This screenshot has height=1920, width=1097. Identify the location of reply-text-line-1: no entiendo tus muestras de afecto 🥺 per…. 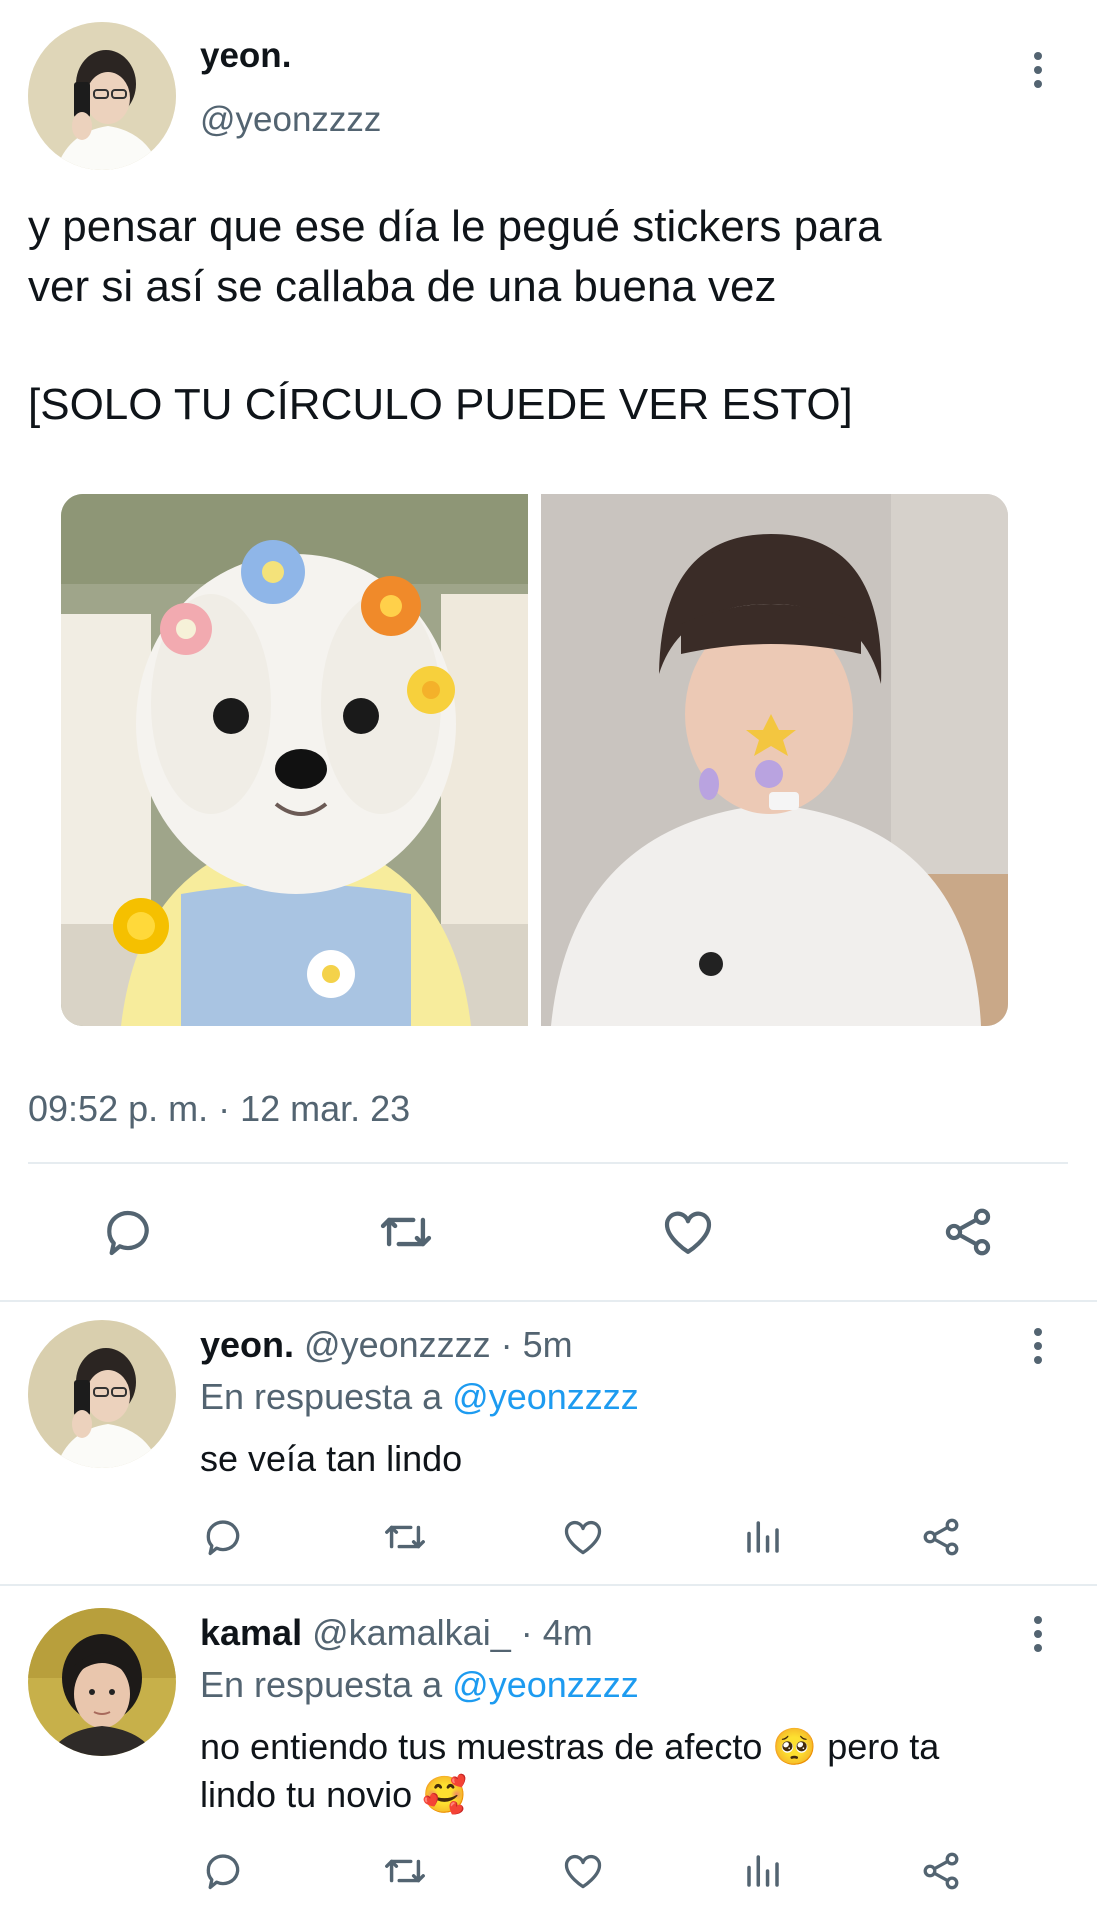
(570, 1746).